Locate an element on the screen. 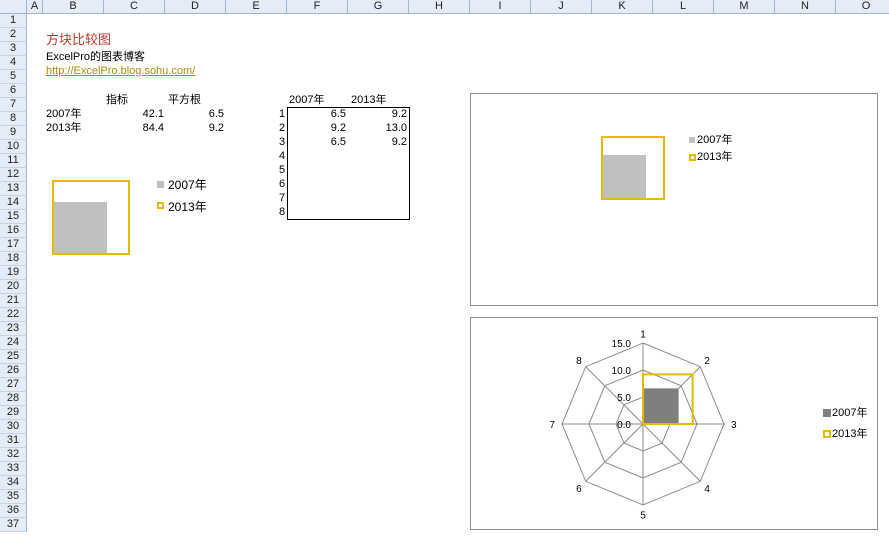 The height and width of the screenshot is (540, 889). column-header: D is located at coordinates (195, 7).